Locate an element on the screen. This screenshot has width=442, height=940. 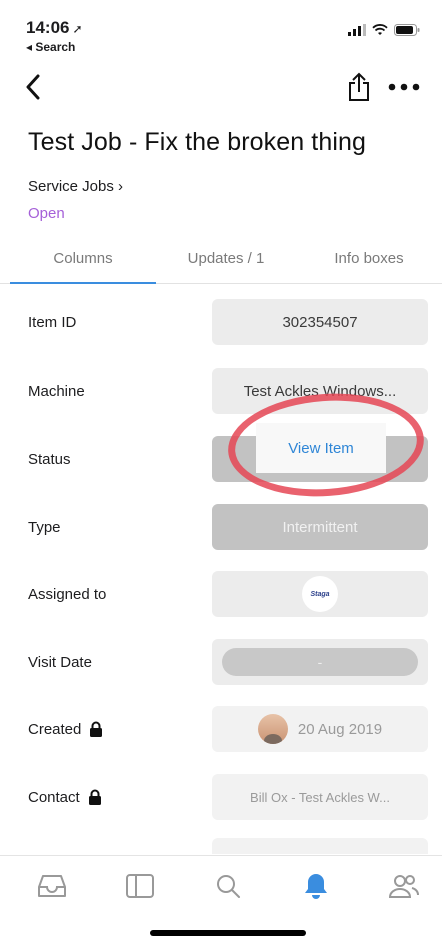
sidebar-panel-icon is located at coordinates (140, 886).